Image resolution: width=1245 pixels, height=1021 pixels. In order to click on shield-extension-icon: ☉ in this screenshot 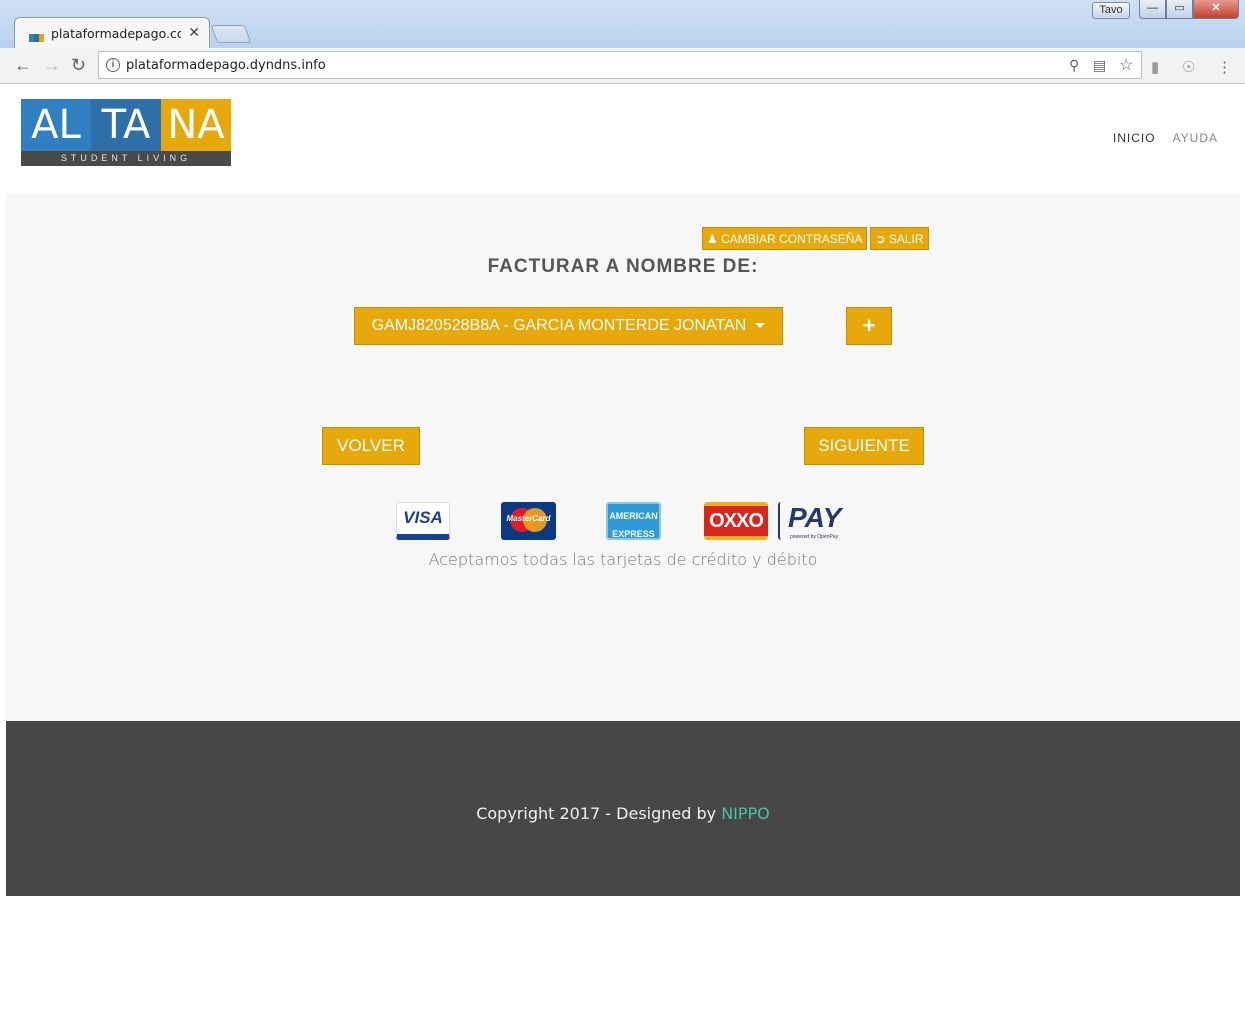, I will do `click(1188, 67)`.